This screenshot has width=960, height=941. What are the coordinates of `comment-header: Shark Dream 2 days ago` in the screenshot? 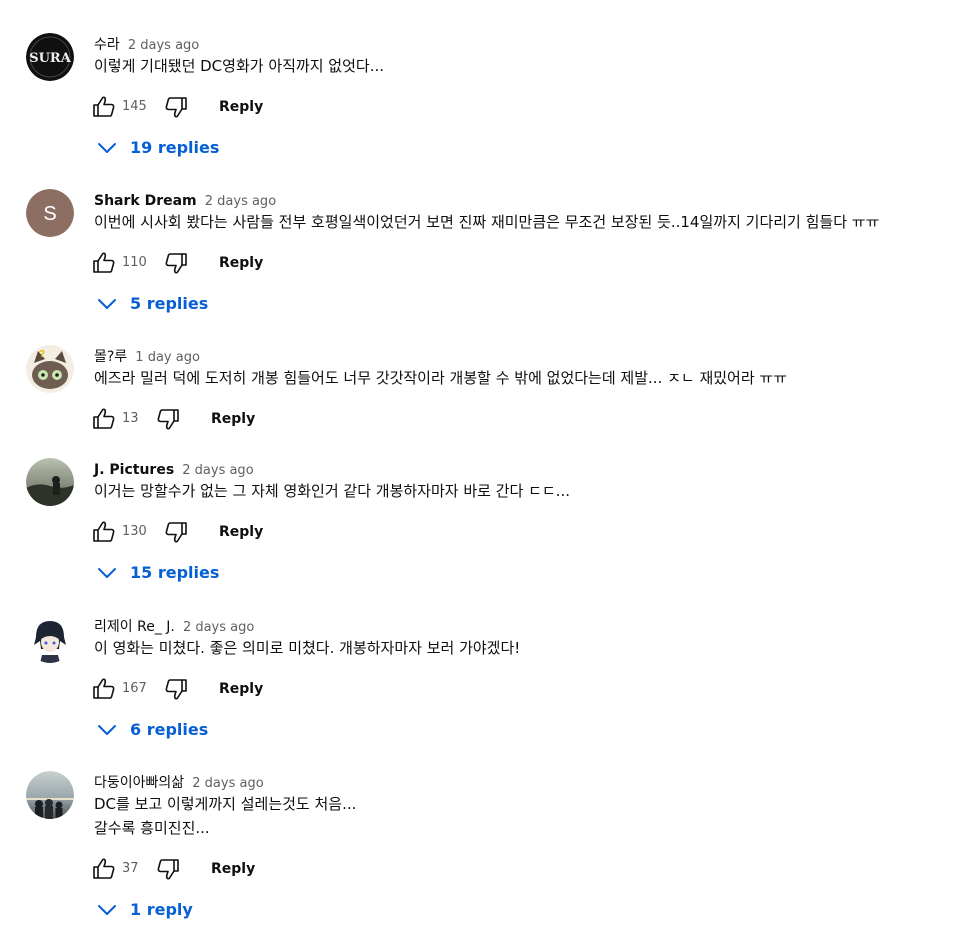 It's located at (185, 200).